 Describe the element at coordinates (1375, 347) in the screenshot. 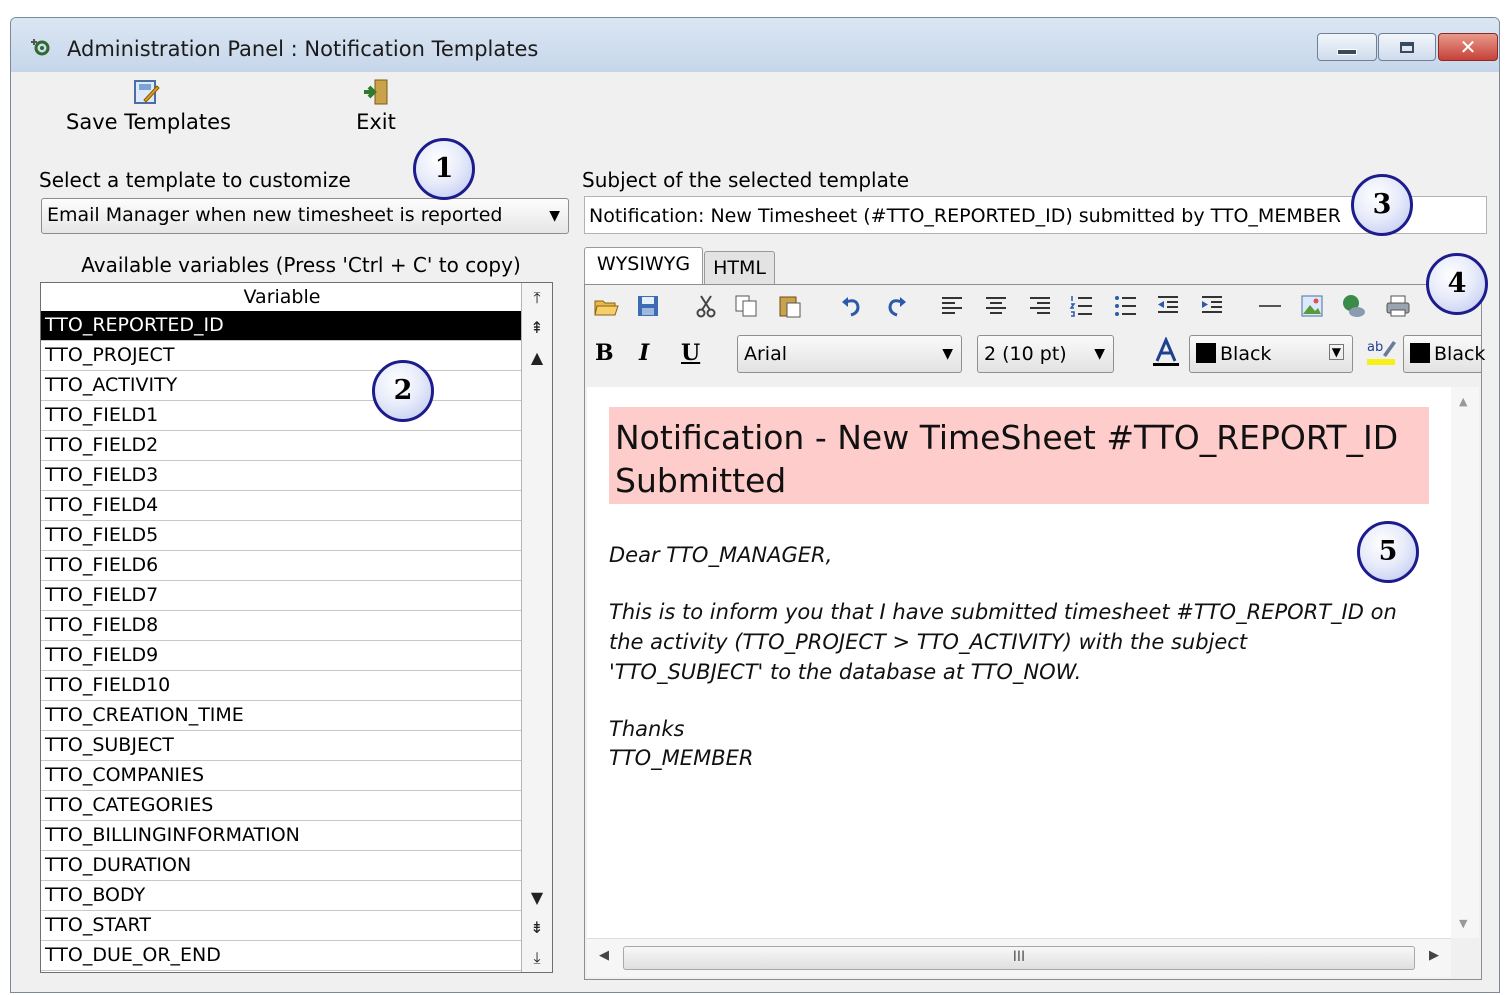

I see `svg-text: ab` at that location.